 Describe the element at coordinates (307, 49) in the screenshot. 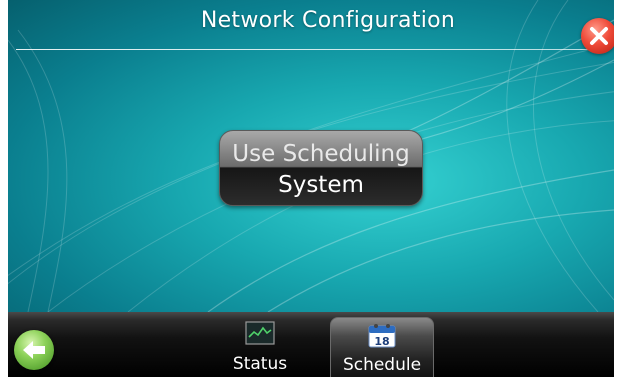

I see `title-divider` at that location.